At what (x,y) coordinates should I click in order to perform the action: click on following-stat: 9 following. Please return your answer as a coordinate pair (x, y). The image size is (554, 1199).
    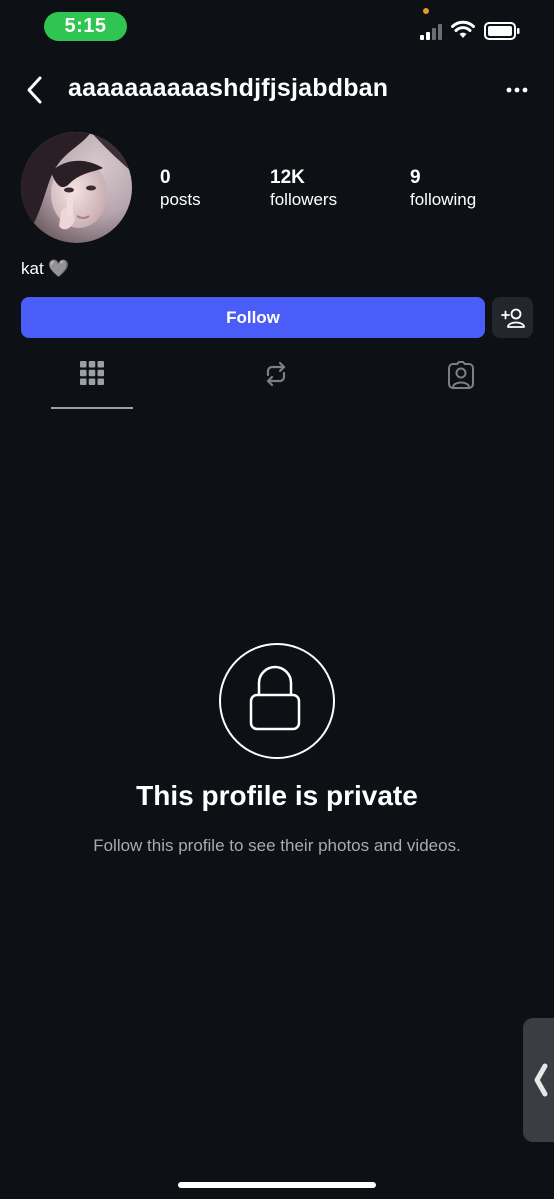
    Looking at the image, I should click on (443, 189).